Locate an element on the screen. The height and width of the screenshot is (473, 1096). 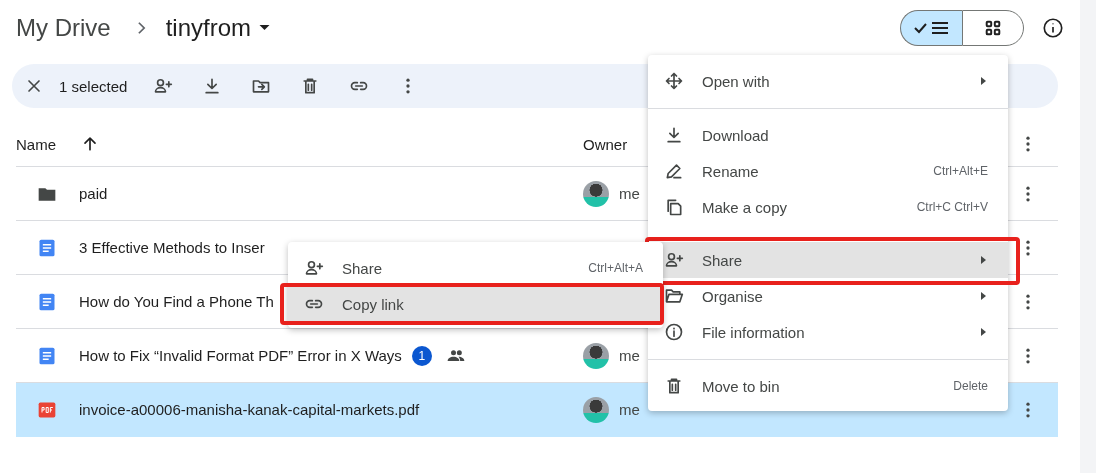
folder-title: tinyfrom is located at coordinates (208, 28).